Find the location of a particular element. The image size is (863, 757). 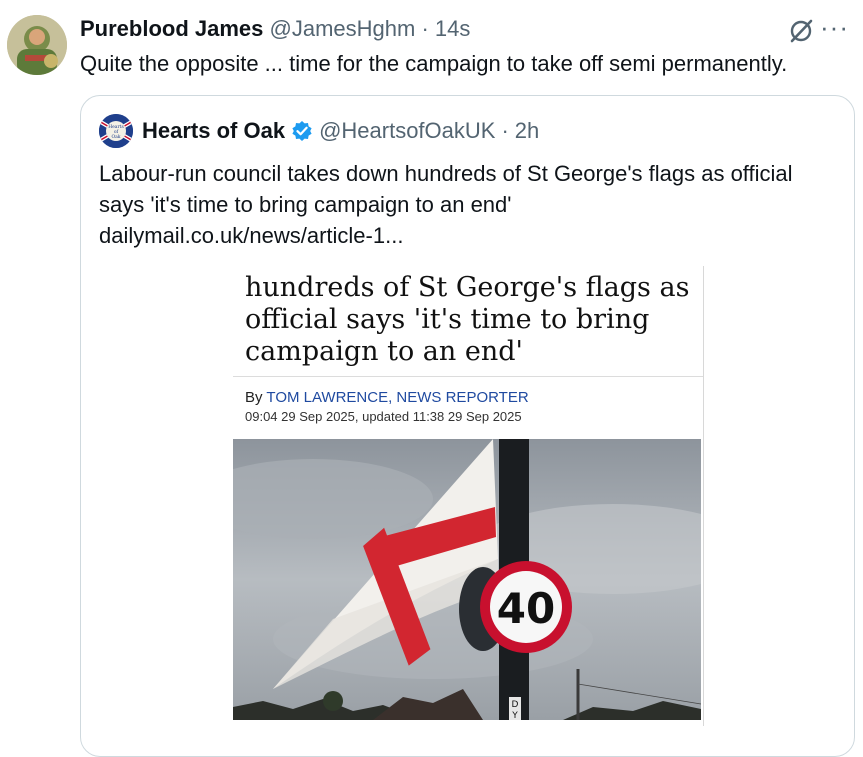

headline-line: hundreds of St George's flags as is located at coordinates (467, 287).